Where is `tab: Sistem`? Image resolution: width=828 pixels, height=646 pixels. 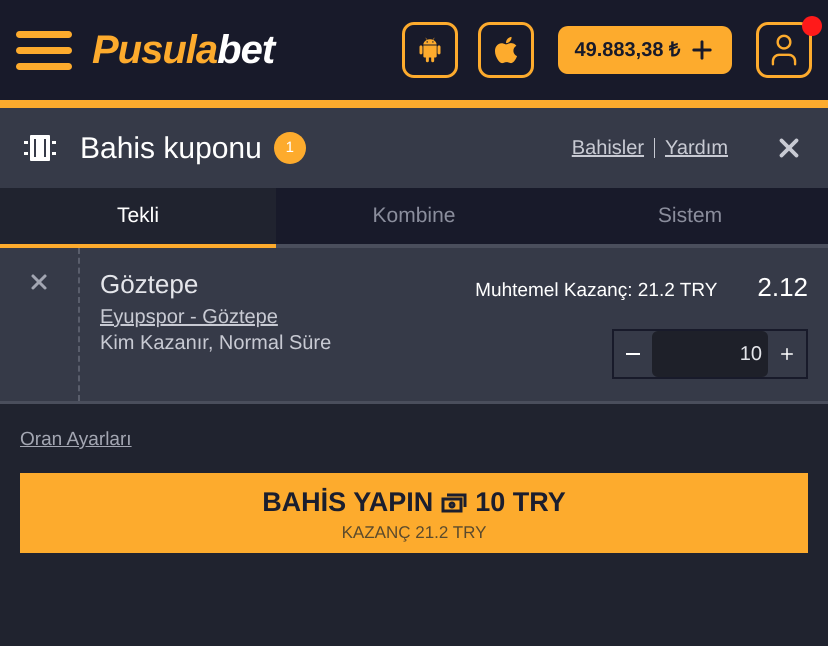
tab: Sistem is located at coordinates (690, 218).